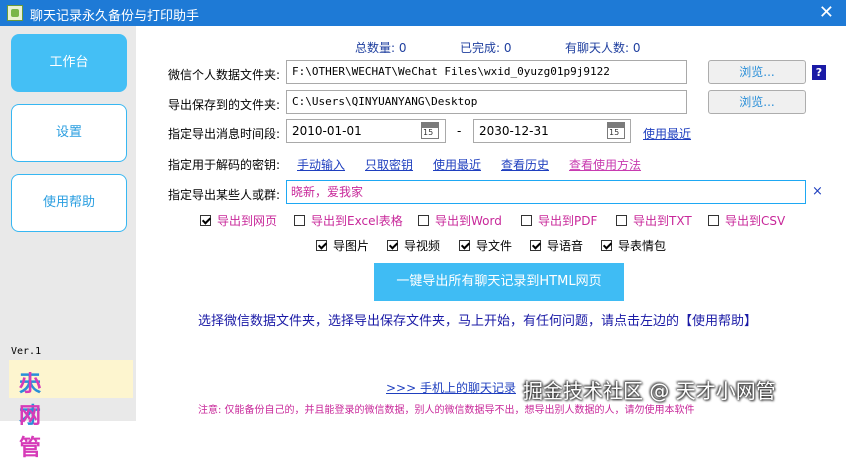 Image resolution: width=846 pixels, height=462 pixels. I want to click on wechat-folder-label: 微信个人数据文件夹:, so click(224, 75).